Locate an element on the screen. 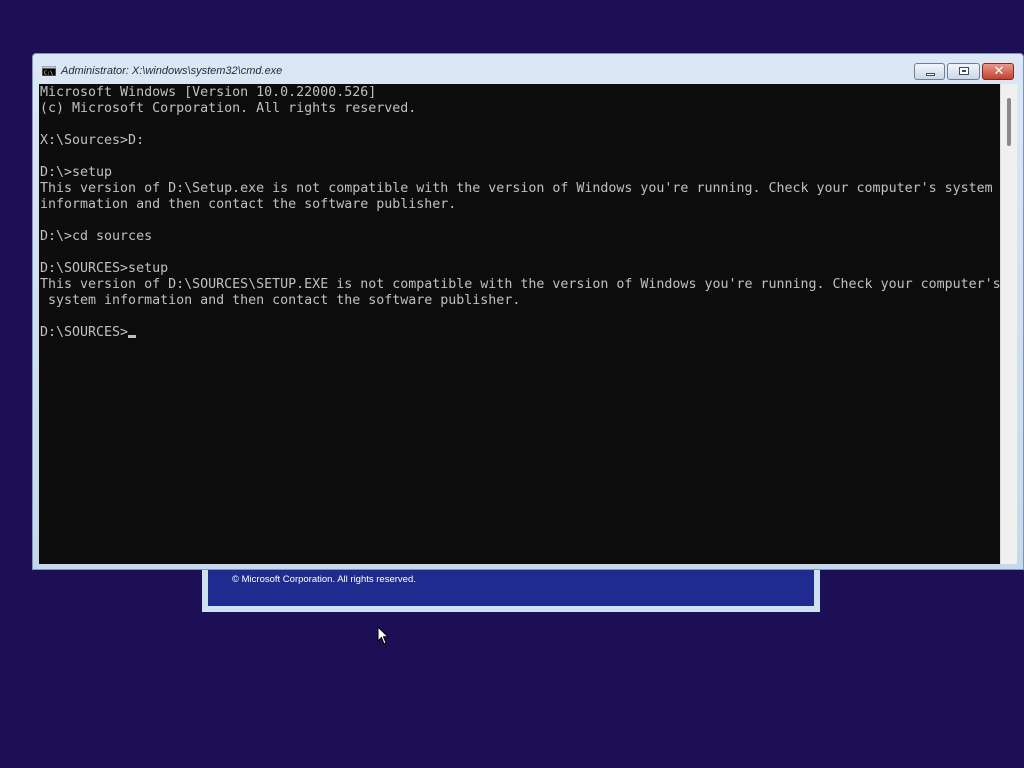 The image size is (1024, 768). close-button: ✕ is located at coordinates (998, 71).